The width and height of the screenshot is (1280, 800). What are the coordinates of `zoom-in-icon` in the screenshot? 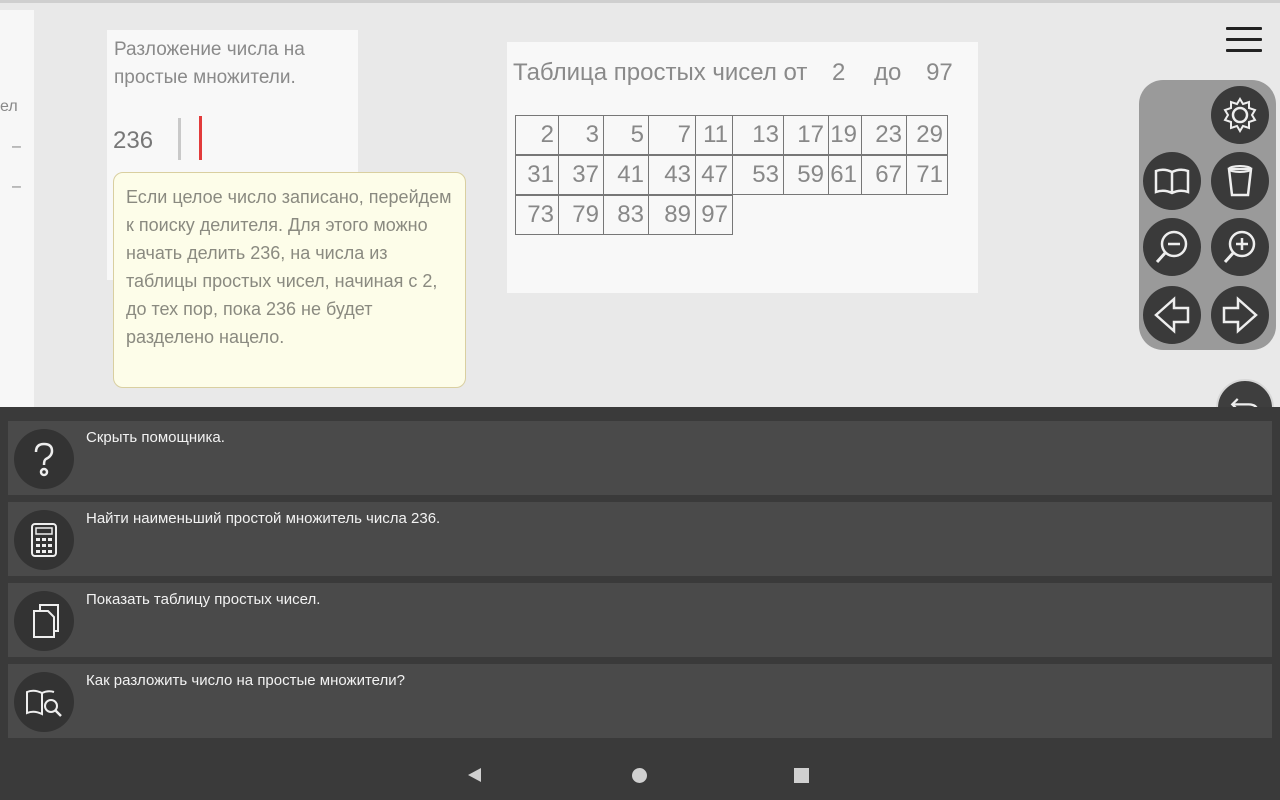 It's located at (1239, 247).